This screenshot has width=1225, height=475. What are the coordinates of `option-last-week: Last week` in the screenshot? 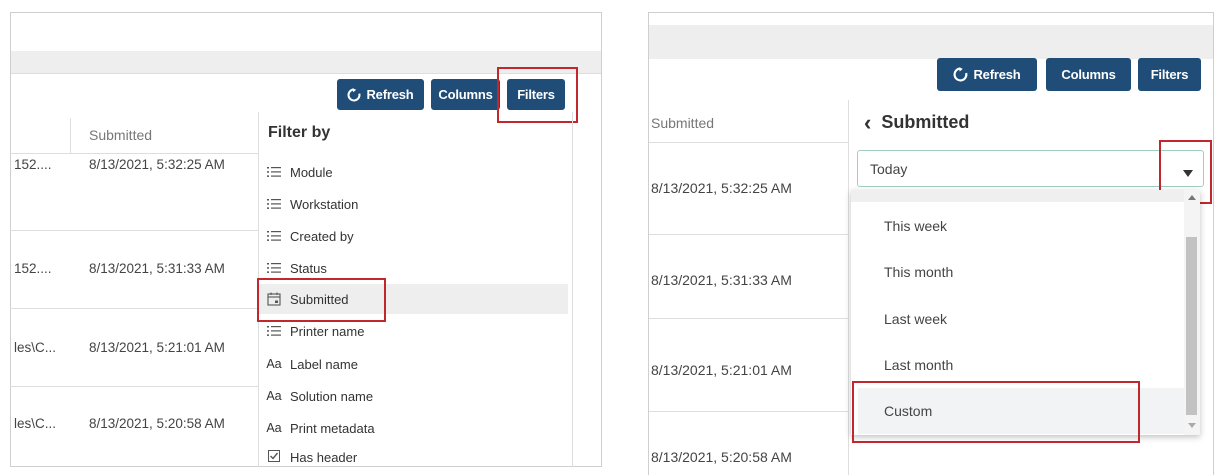 It's located at (1022, 319).